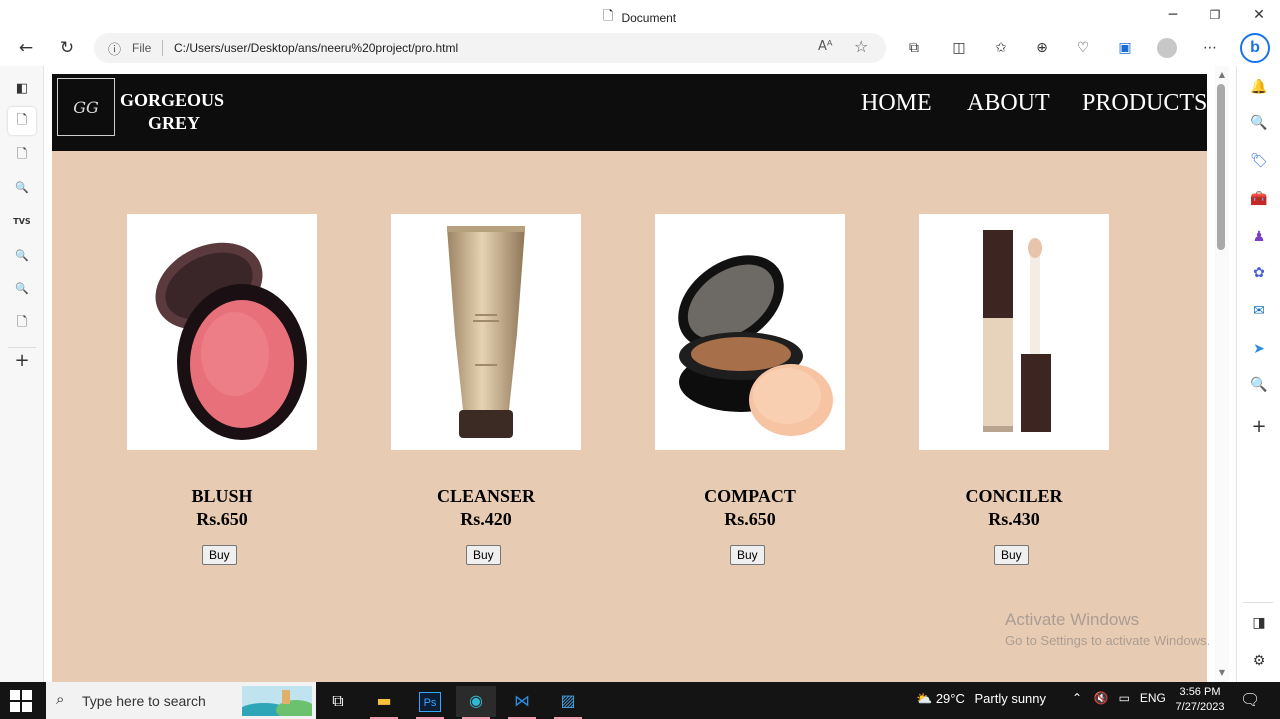  I want to click on refresh-button: ↻, so click(67, 48).